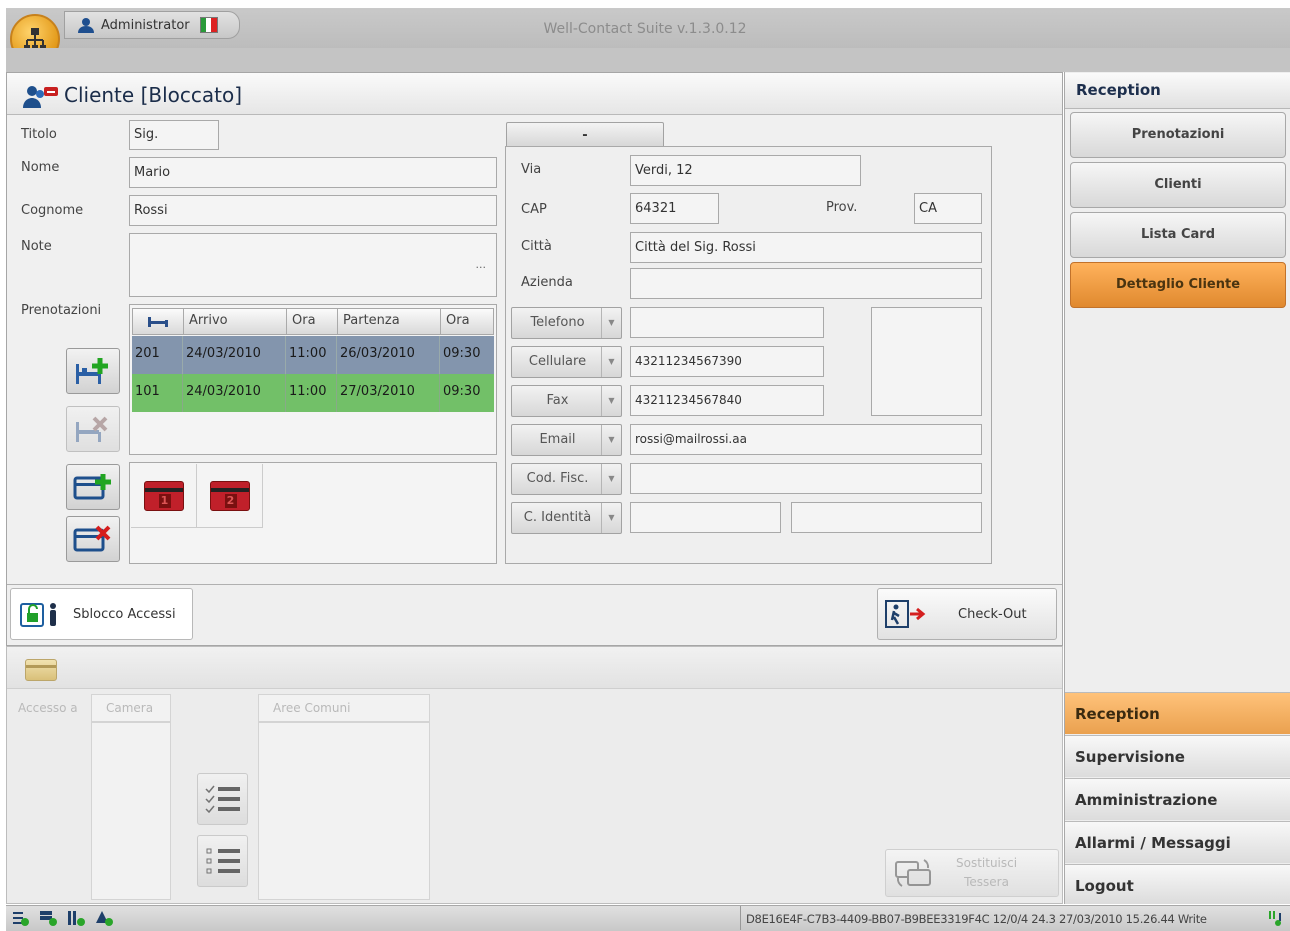 This screenshot has width=1290, height=931. Describe the element at coordinates (1177, 713) in the screenshot. I see `section-reception: Reception` at that location.